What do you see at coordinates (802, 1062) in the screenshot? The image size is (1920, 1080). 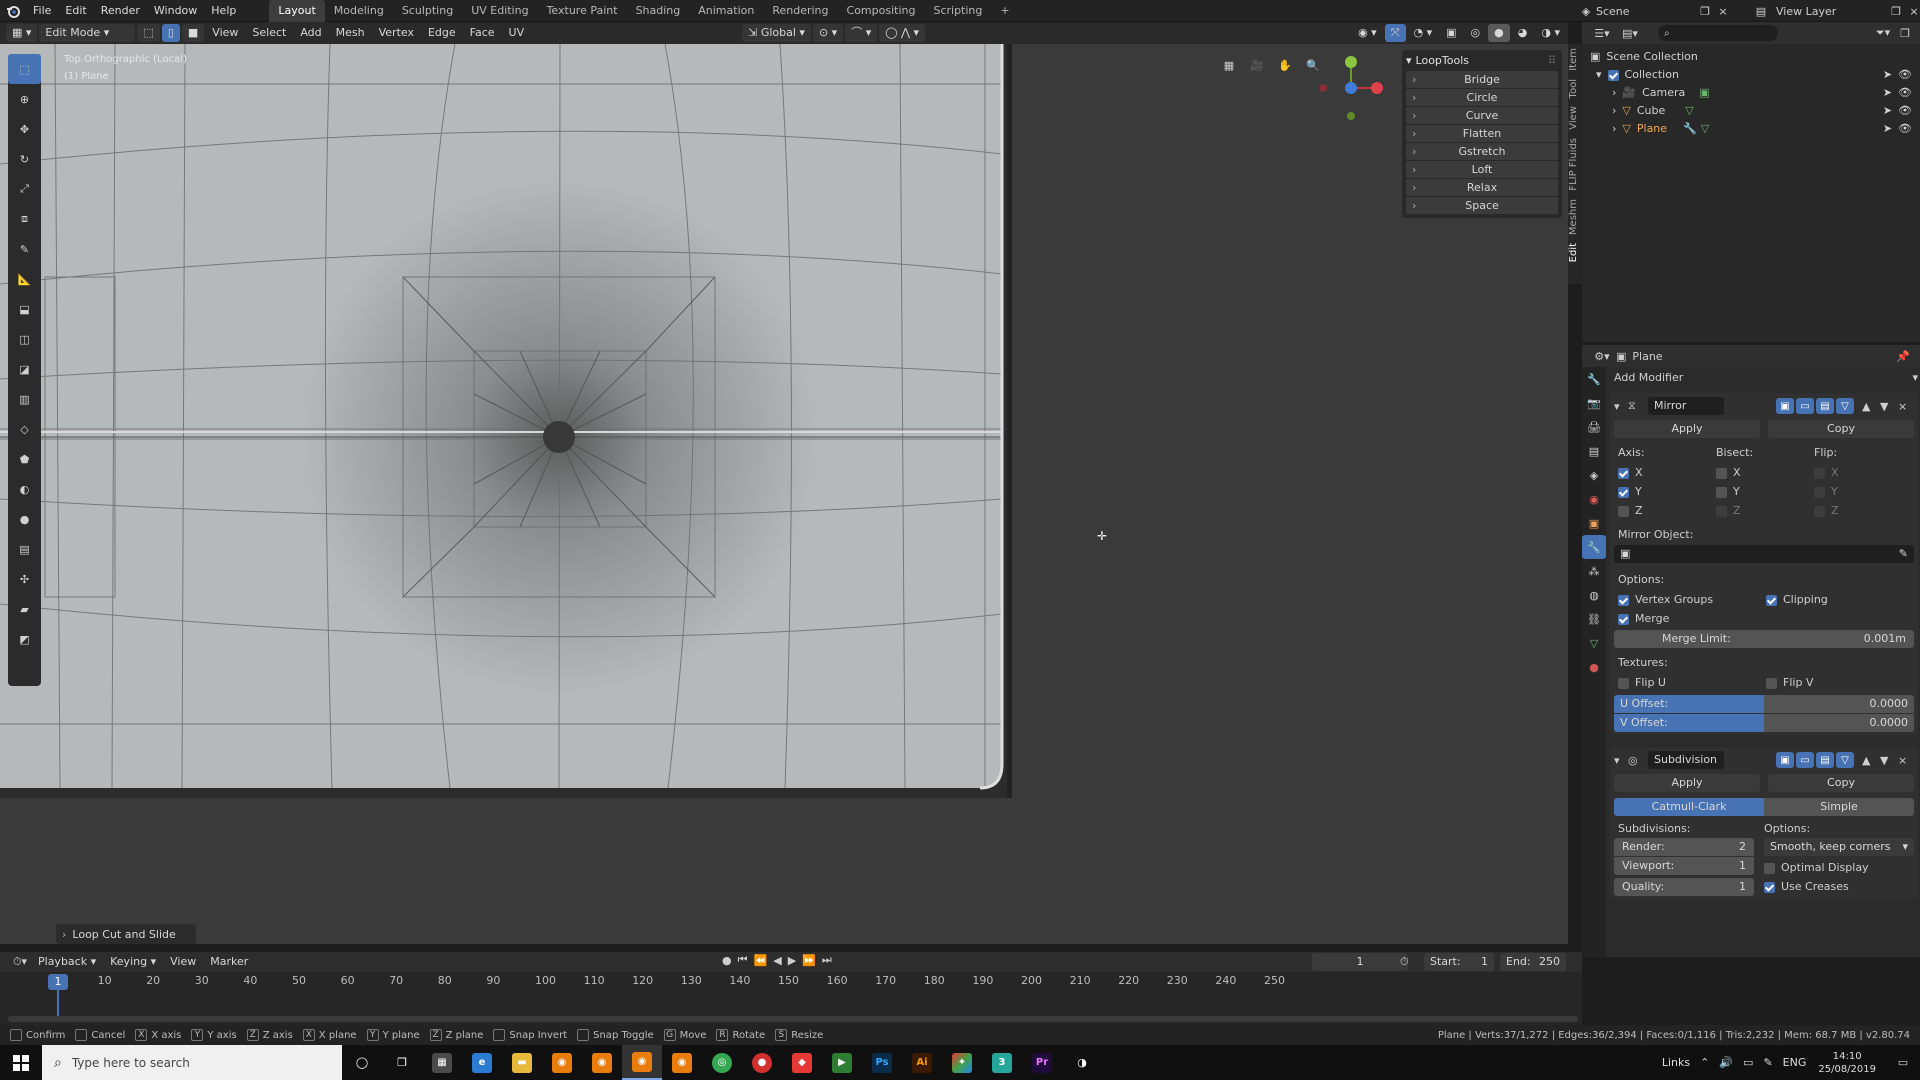 I see `red-app-icon-2: ◆` at bounding box center [802, 1062].